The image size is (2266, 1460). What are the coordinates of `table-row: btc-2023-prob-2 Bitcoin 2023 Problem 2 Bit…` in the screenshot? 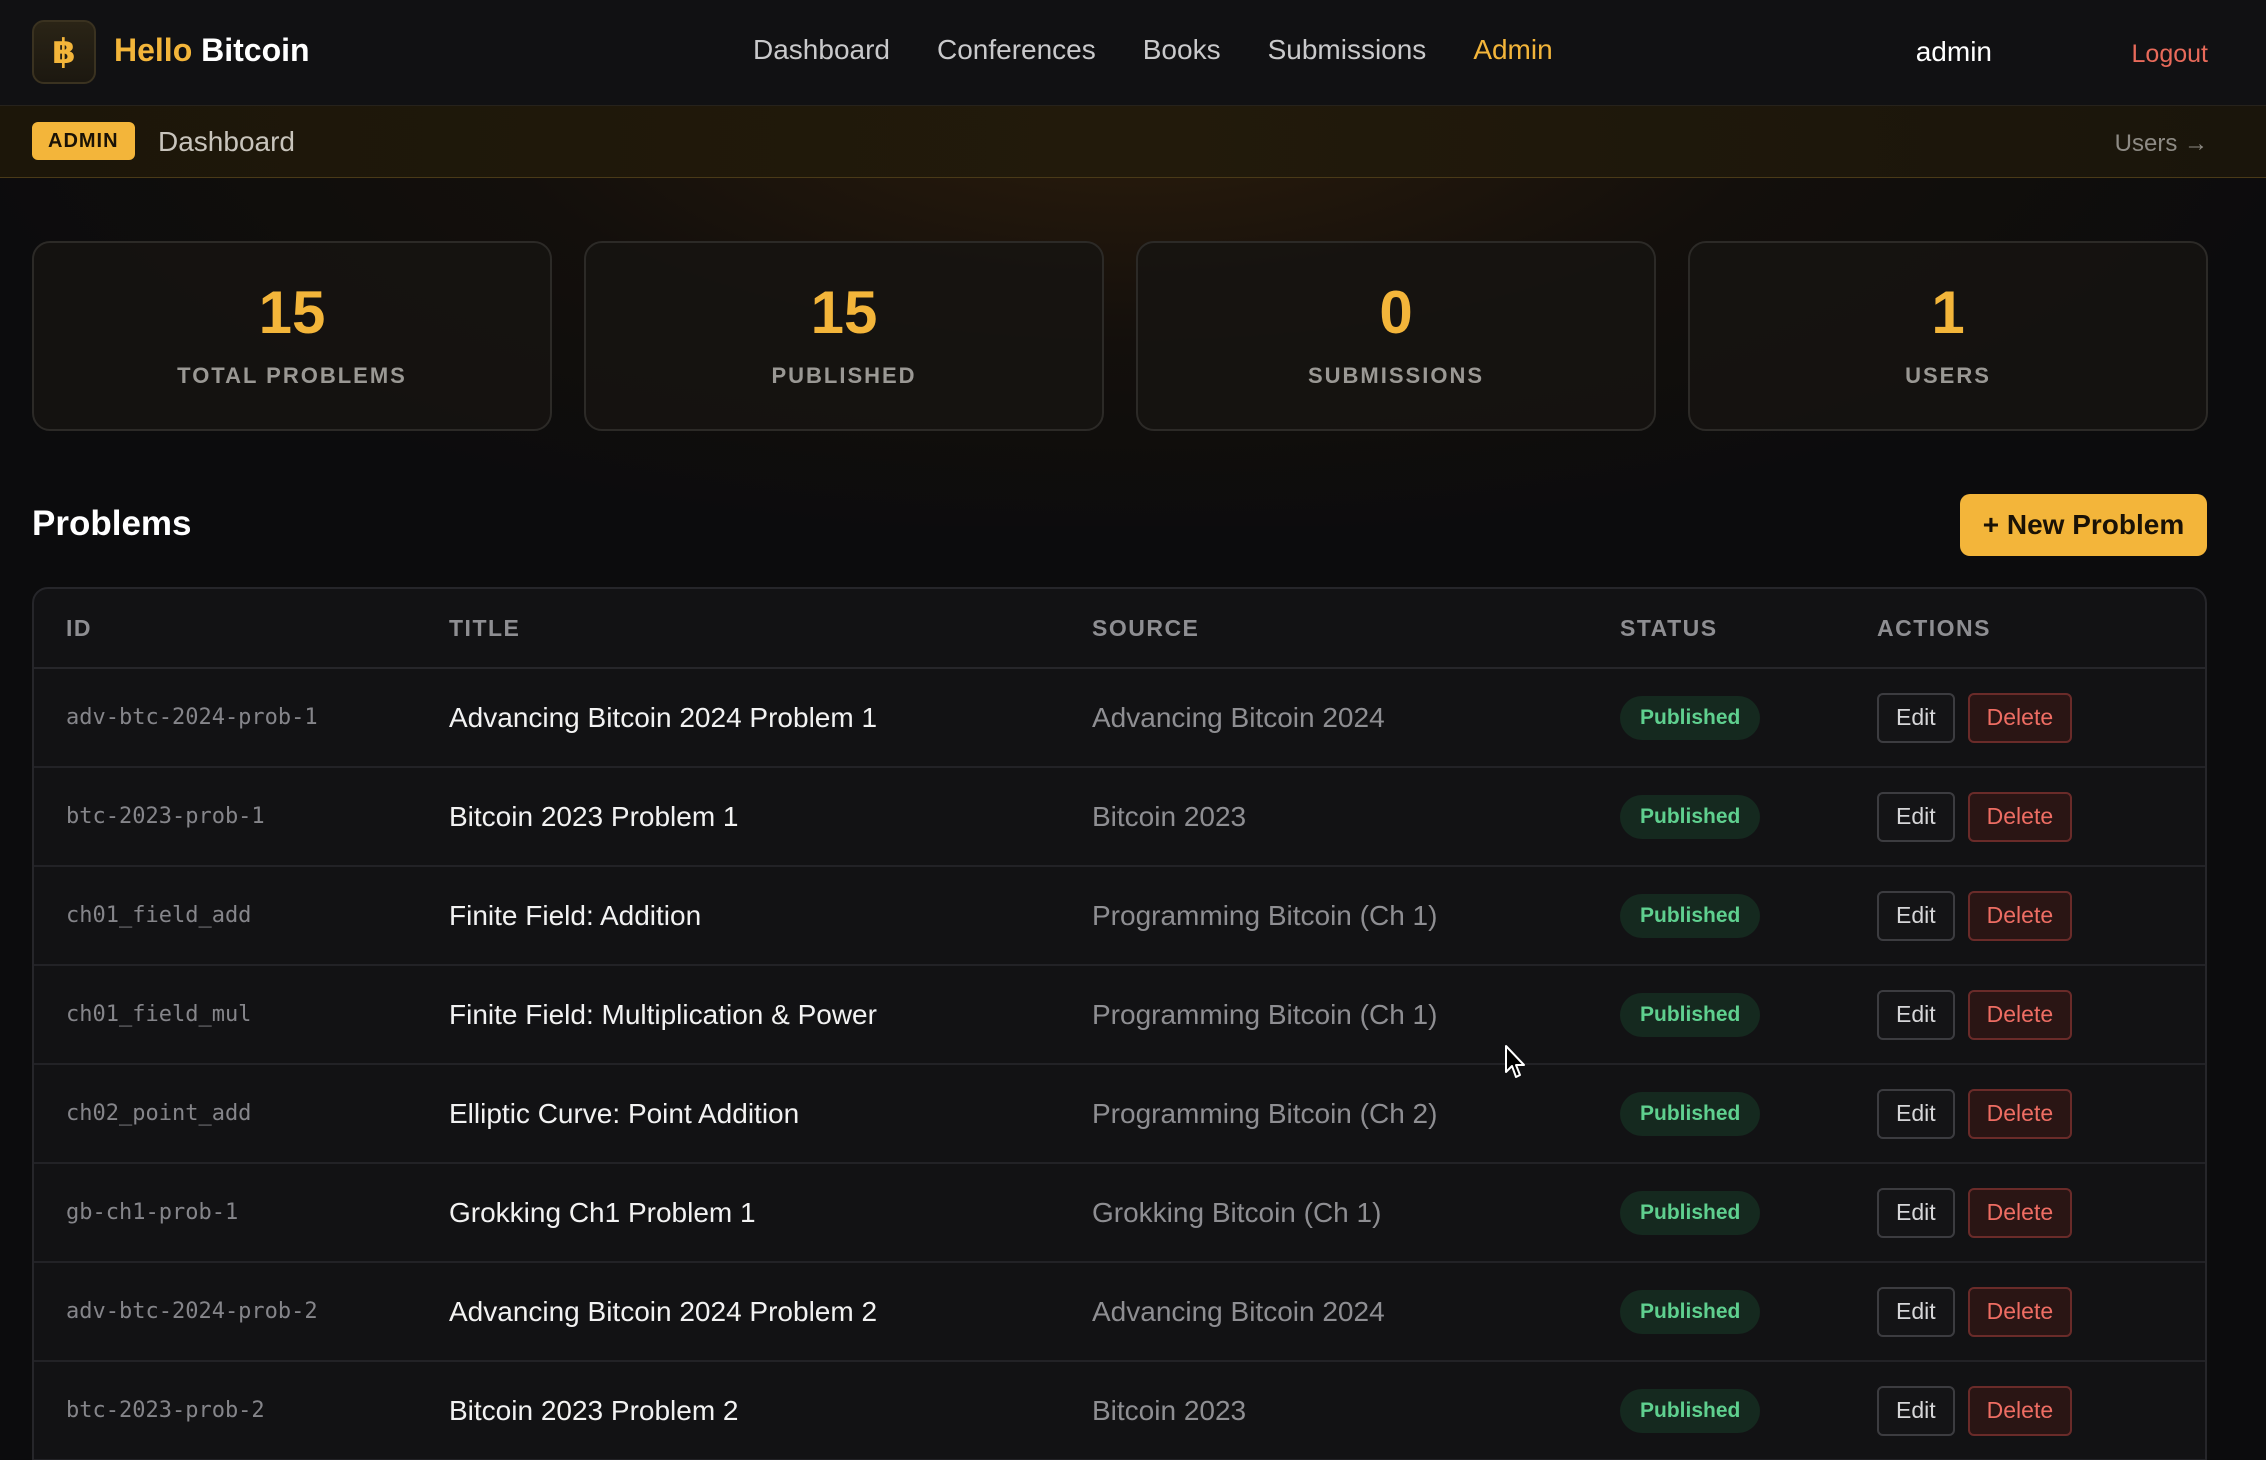 It's located at (1119, 1411).